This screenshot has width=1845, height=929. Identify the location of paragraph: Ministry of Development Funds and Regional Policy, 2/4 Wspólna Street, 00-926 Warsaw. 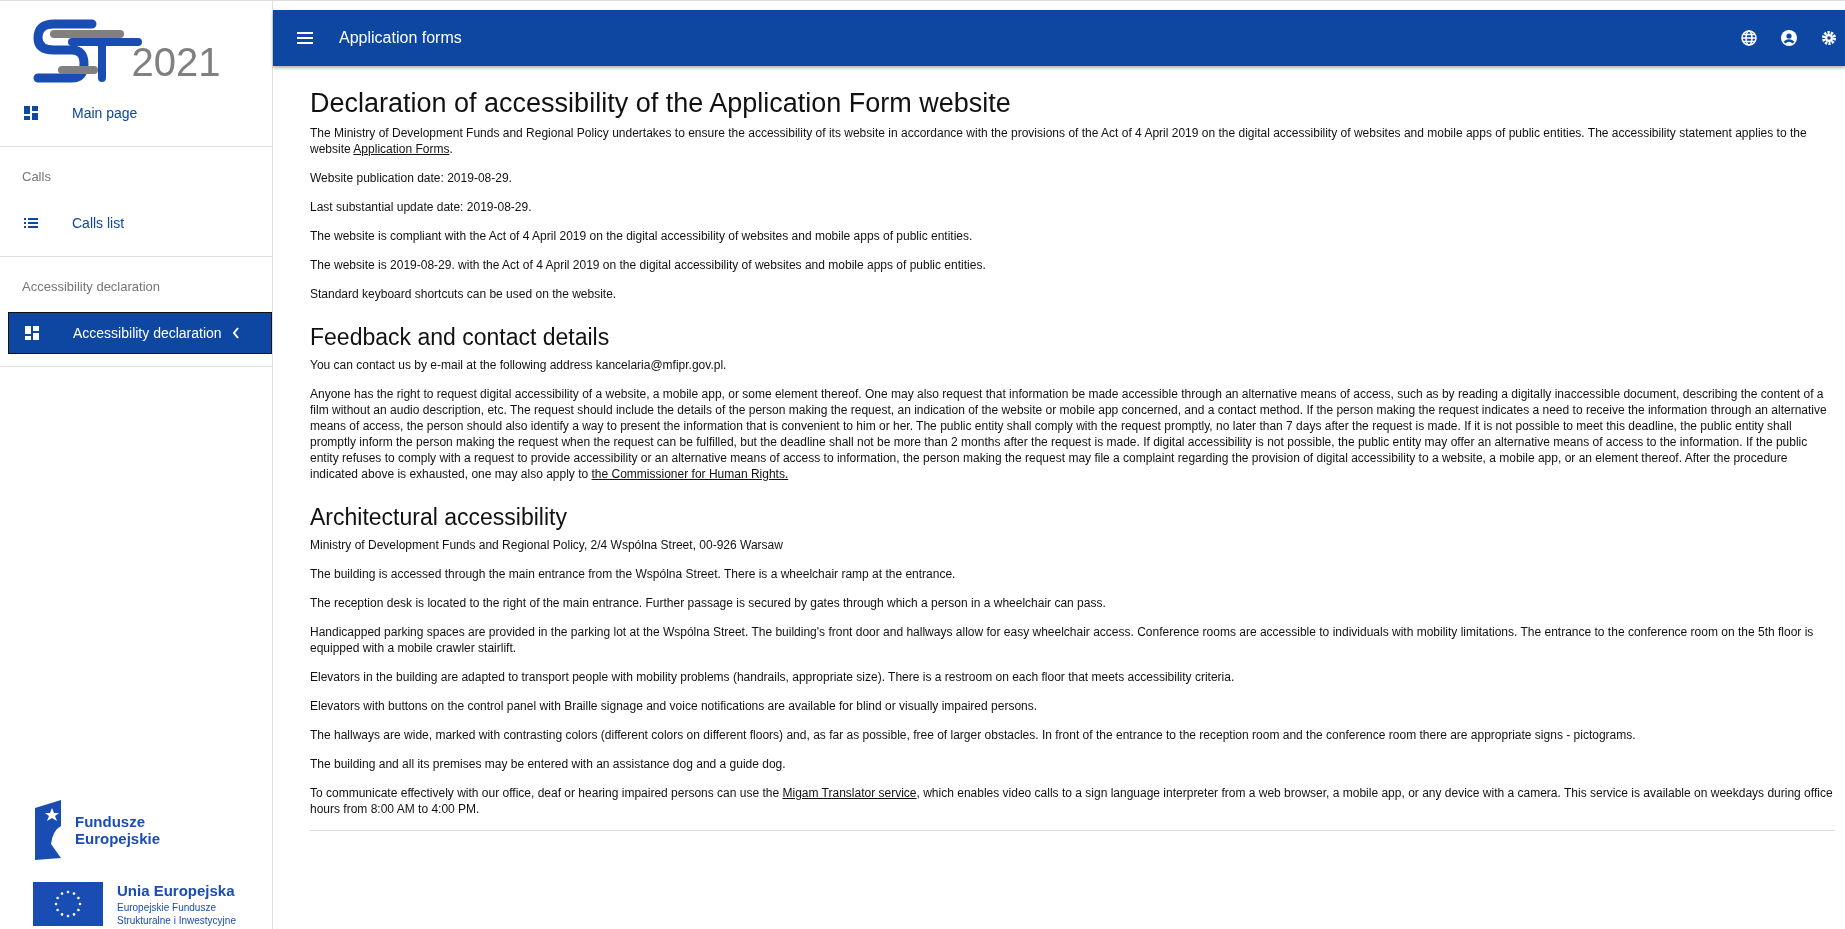
(547, 545).